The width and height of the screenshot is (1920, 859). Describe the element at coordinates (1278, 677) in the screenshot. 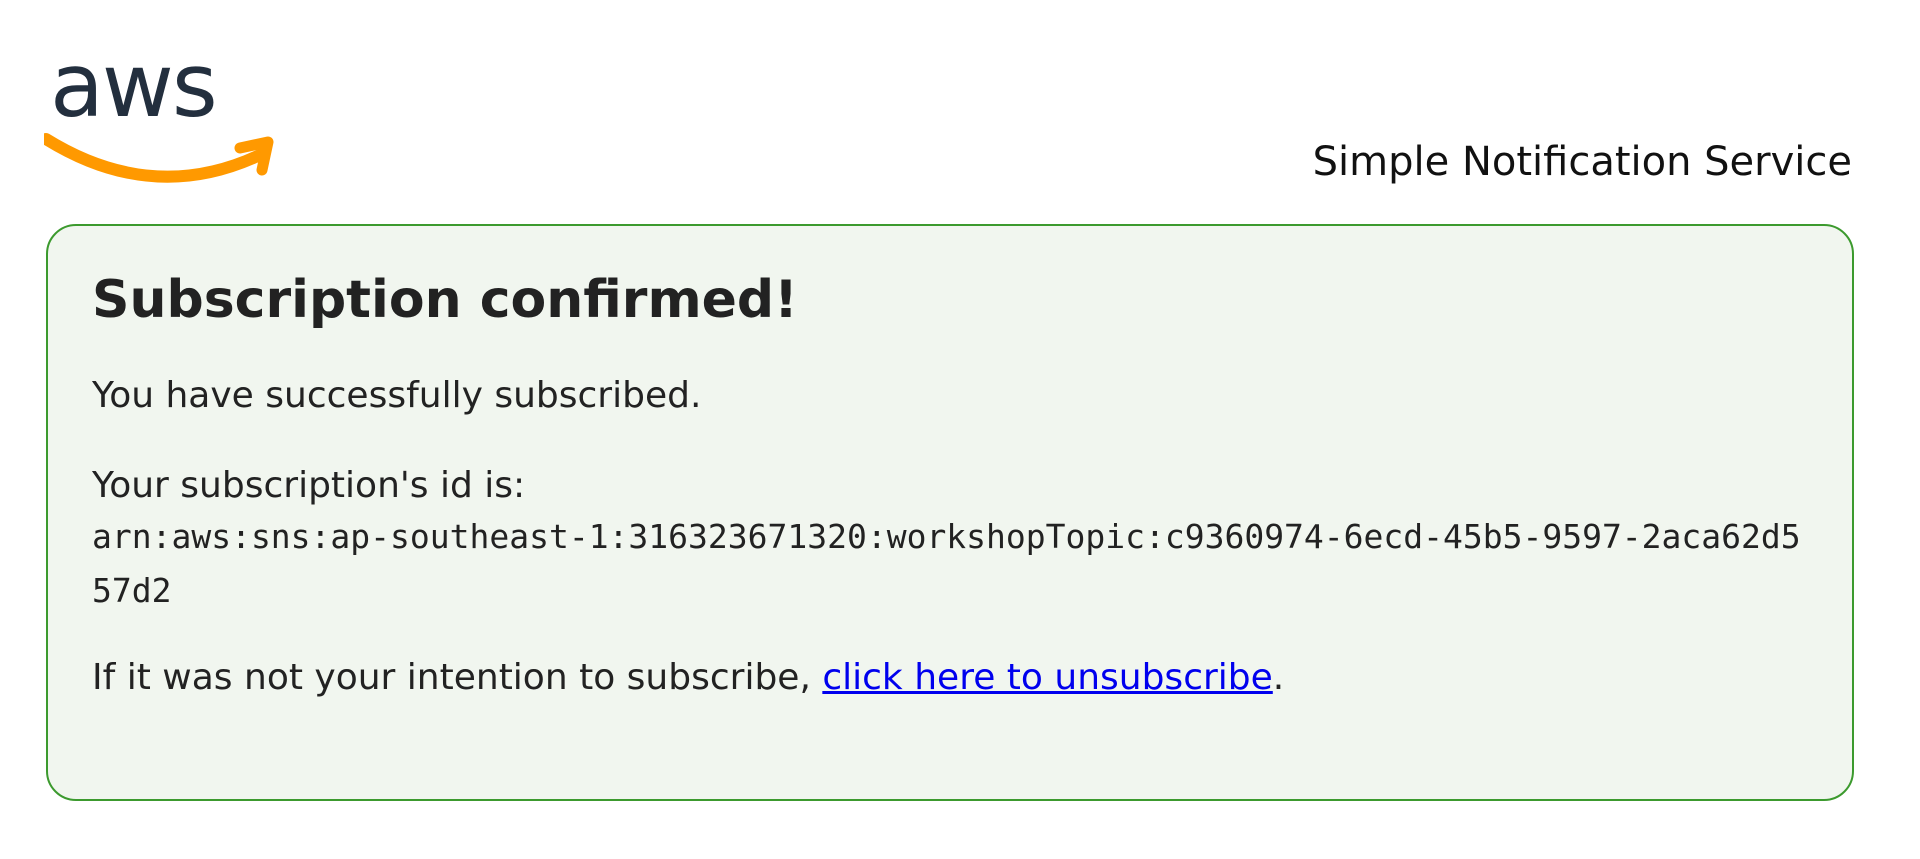

I see `unsubscribe-suffix-text: .` at that location.